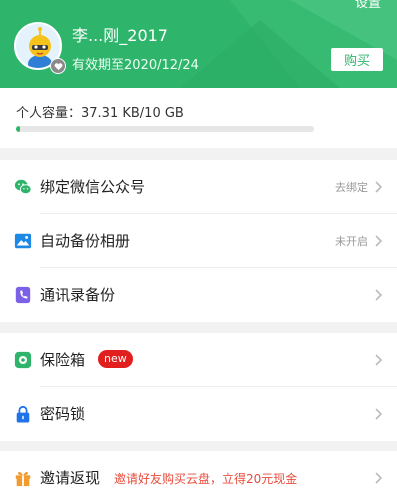 Image resolution: width=397 pixels, height=500 pixels. I want to click on invite-promo-text: 邀请好友购买云盘，立得20元现金, so click(206, 479).